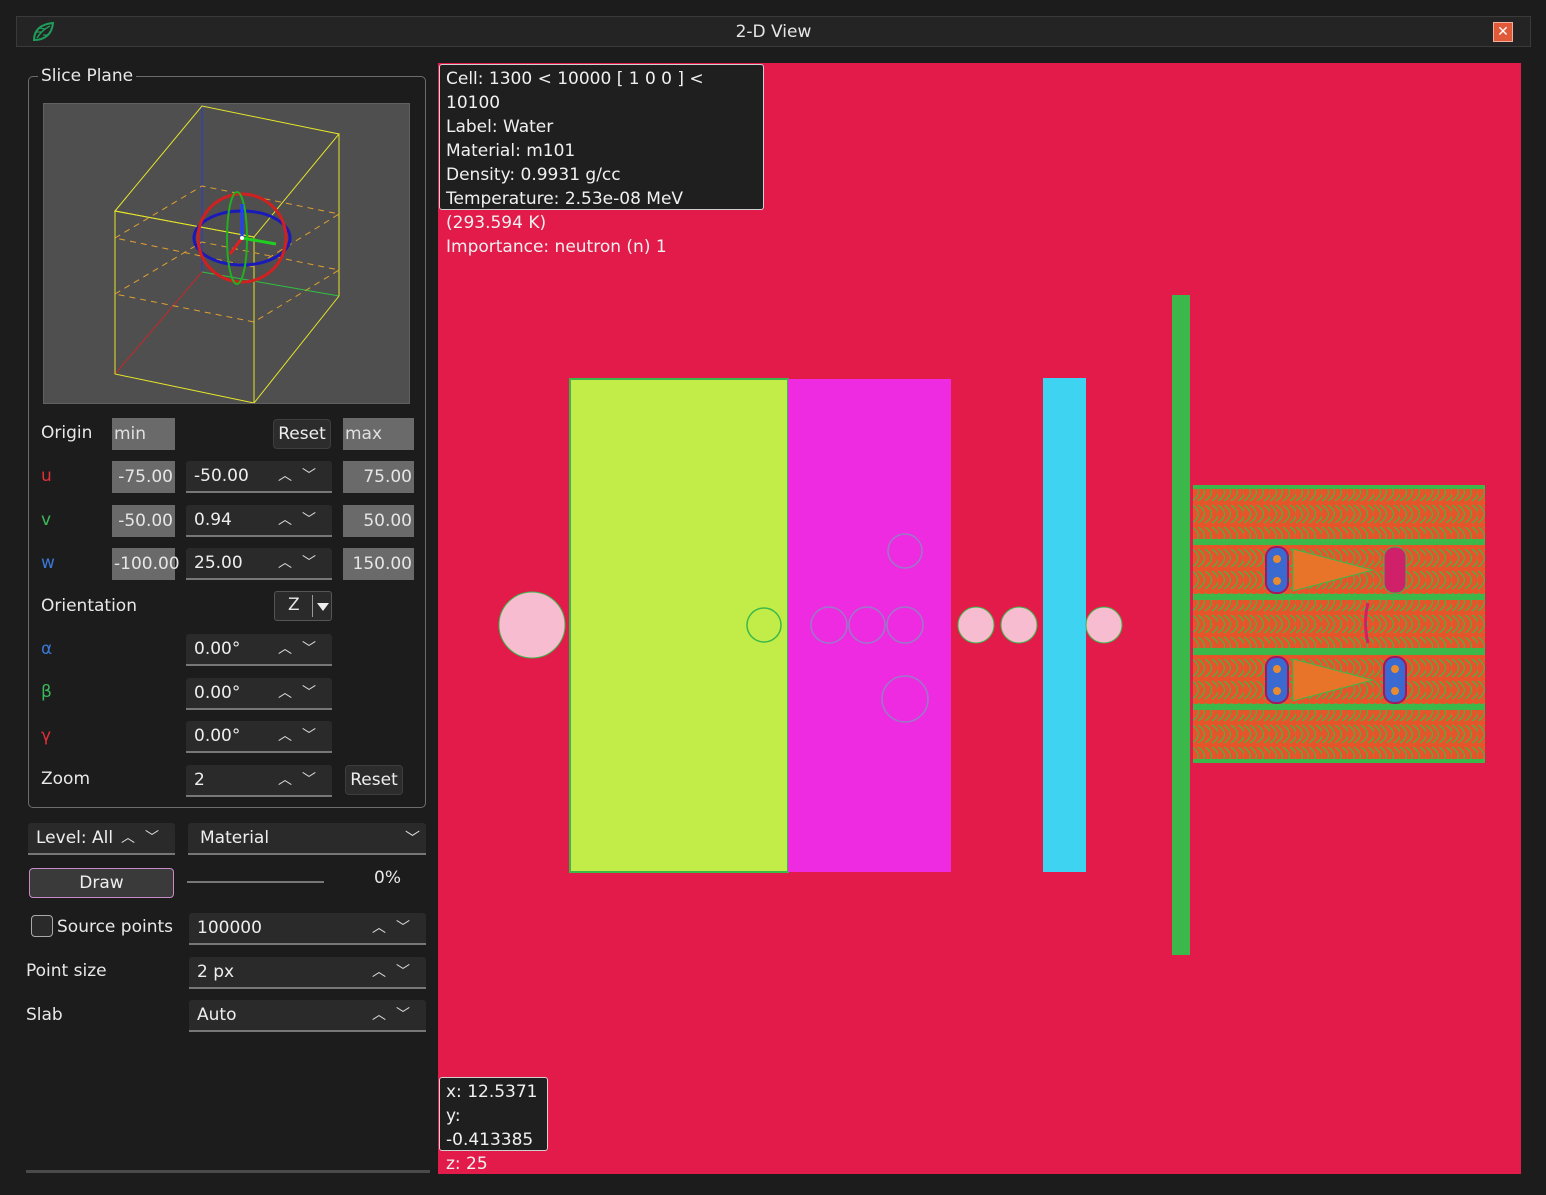 Image resolution: width=1546 pixels, height=1195 pixels. I want to click on orientation-value: Z, so click(294, 605).